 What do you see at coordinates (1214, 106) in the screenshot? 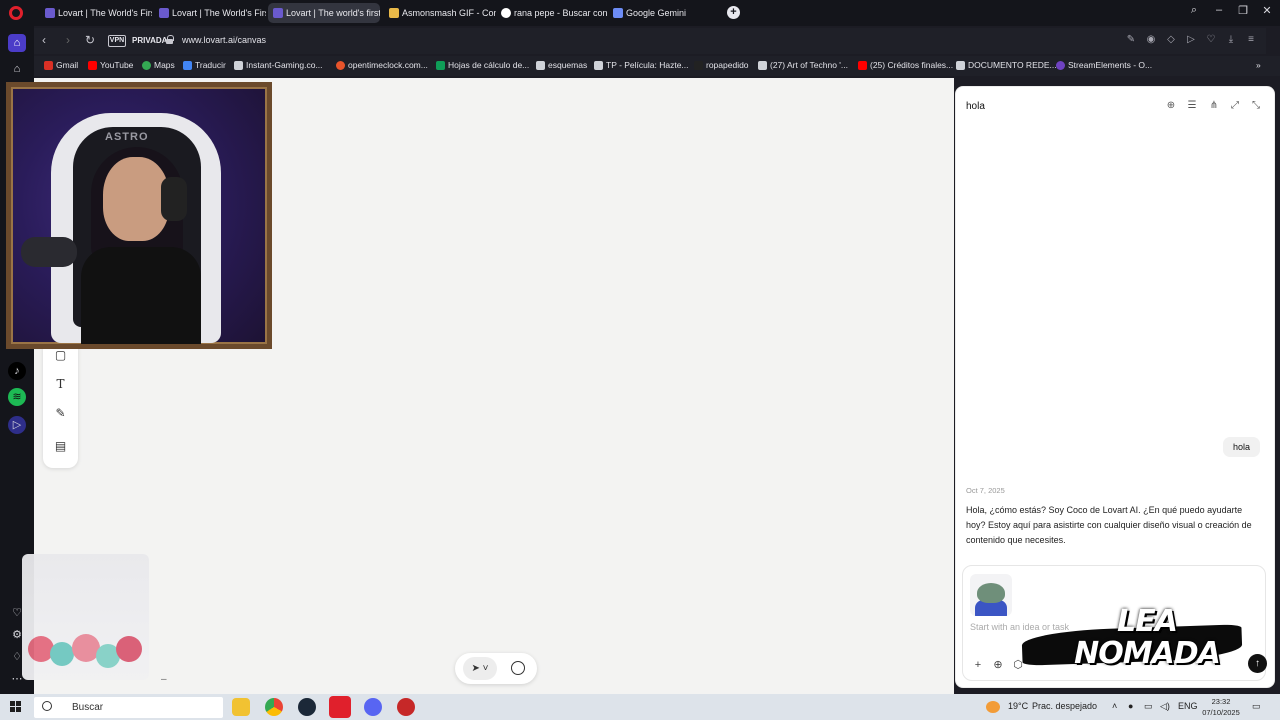
I see `share-icon: ⋔` at bounding box center [1214, 106].